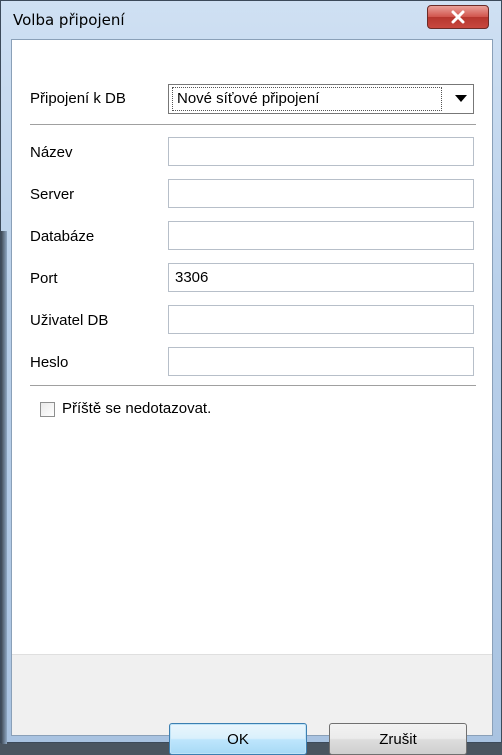 The width and height of the screenshot is (502, 755). I want to click on password-label: Heslo, so click(49, 362).